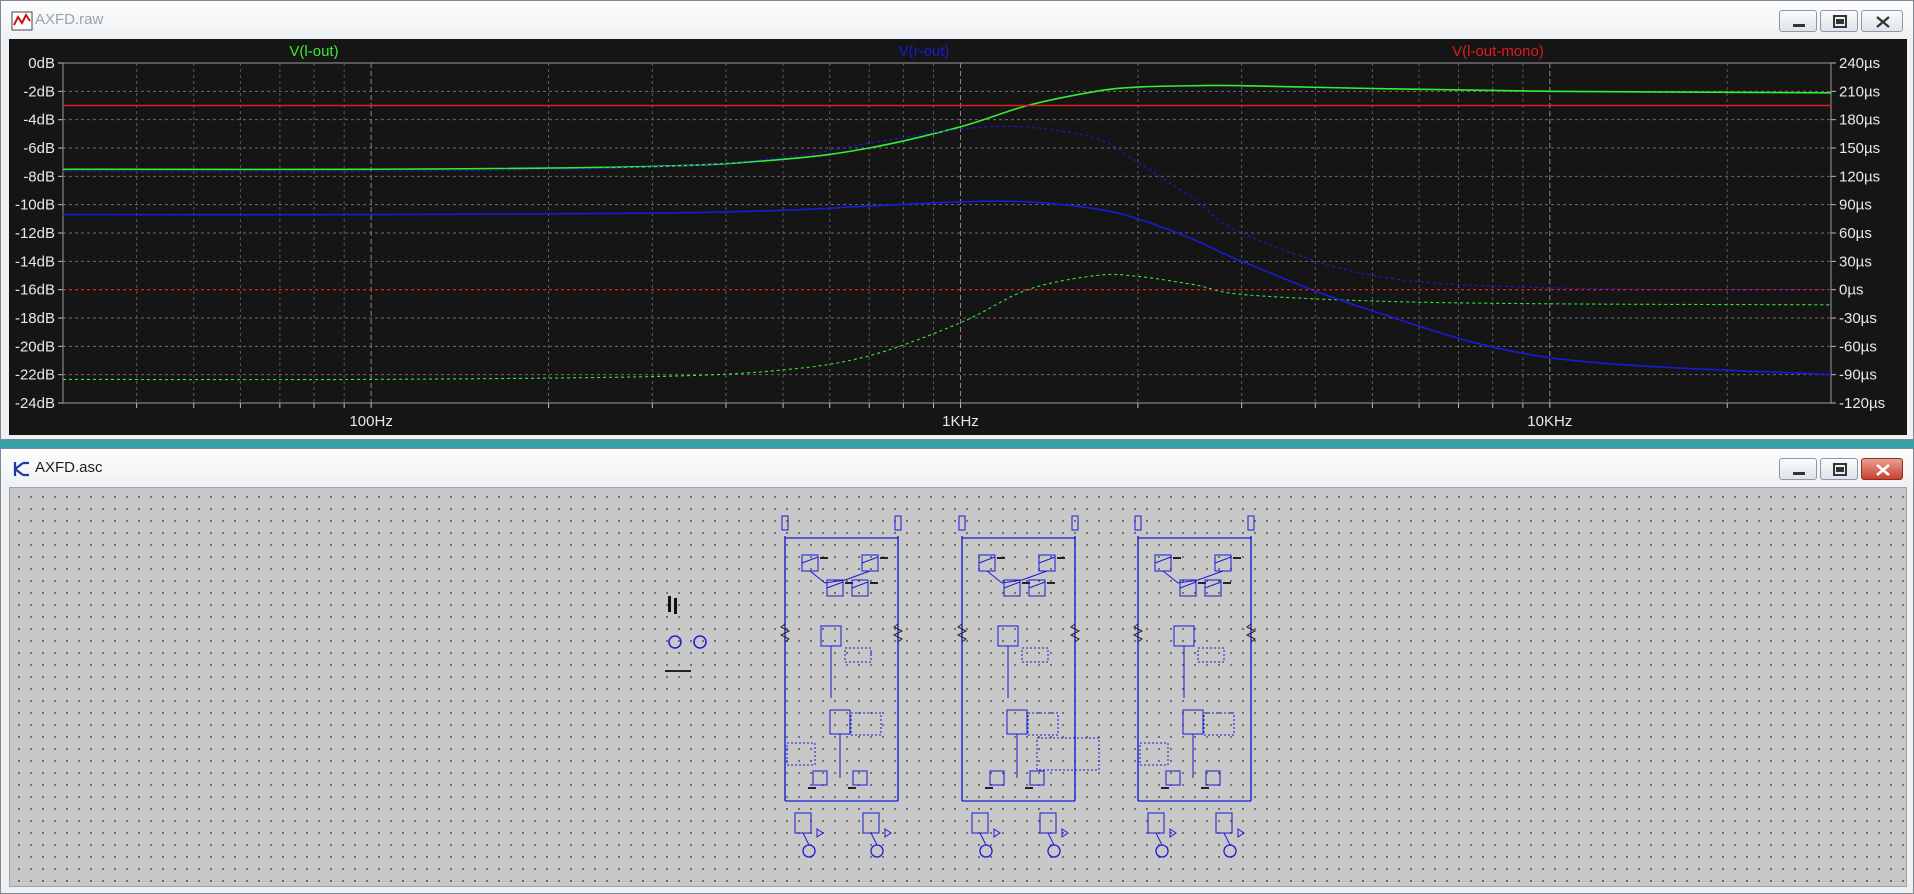  I want to click on plot-window-titlebar: AXFD.raw, so click(957, 20).